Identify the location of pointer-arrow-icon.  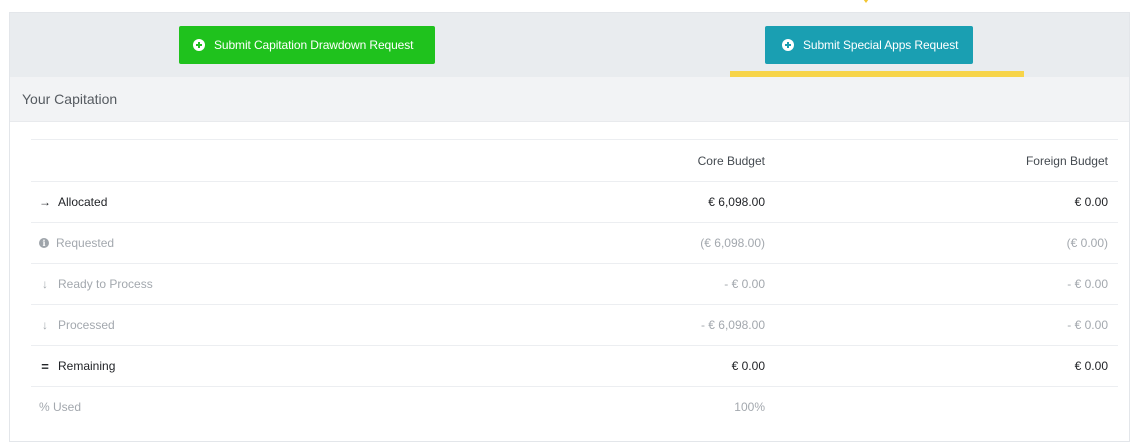
(866, 1).